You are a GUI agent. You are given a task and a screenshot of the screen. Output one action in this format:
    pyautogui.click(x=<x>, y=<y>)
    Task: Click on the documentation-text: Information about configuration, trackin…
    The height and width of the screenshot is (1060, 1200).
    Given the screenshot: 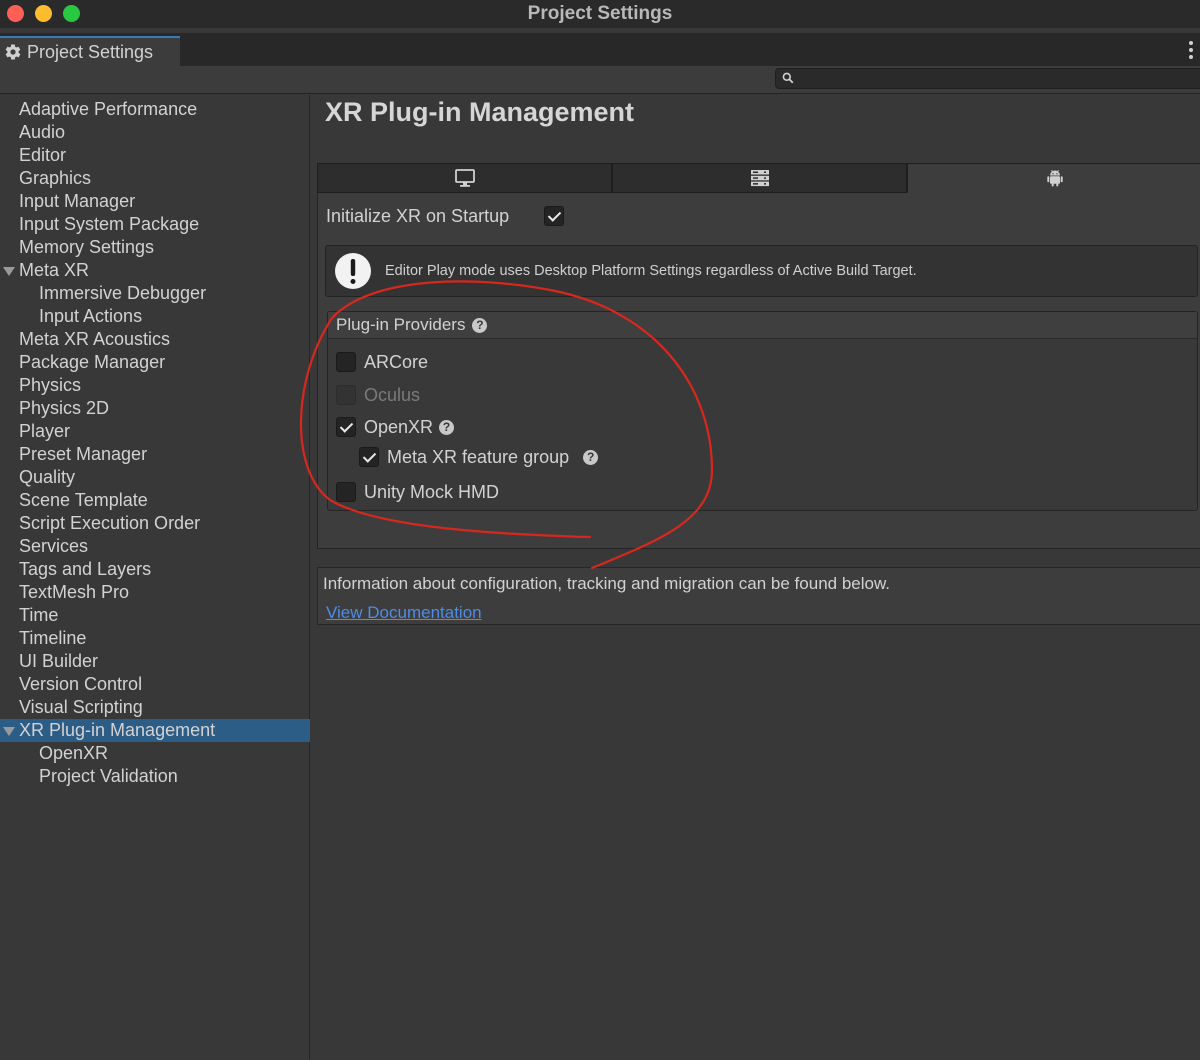 What is the action you would take?
    pyautogui.click(x=607, y=583)
    